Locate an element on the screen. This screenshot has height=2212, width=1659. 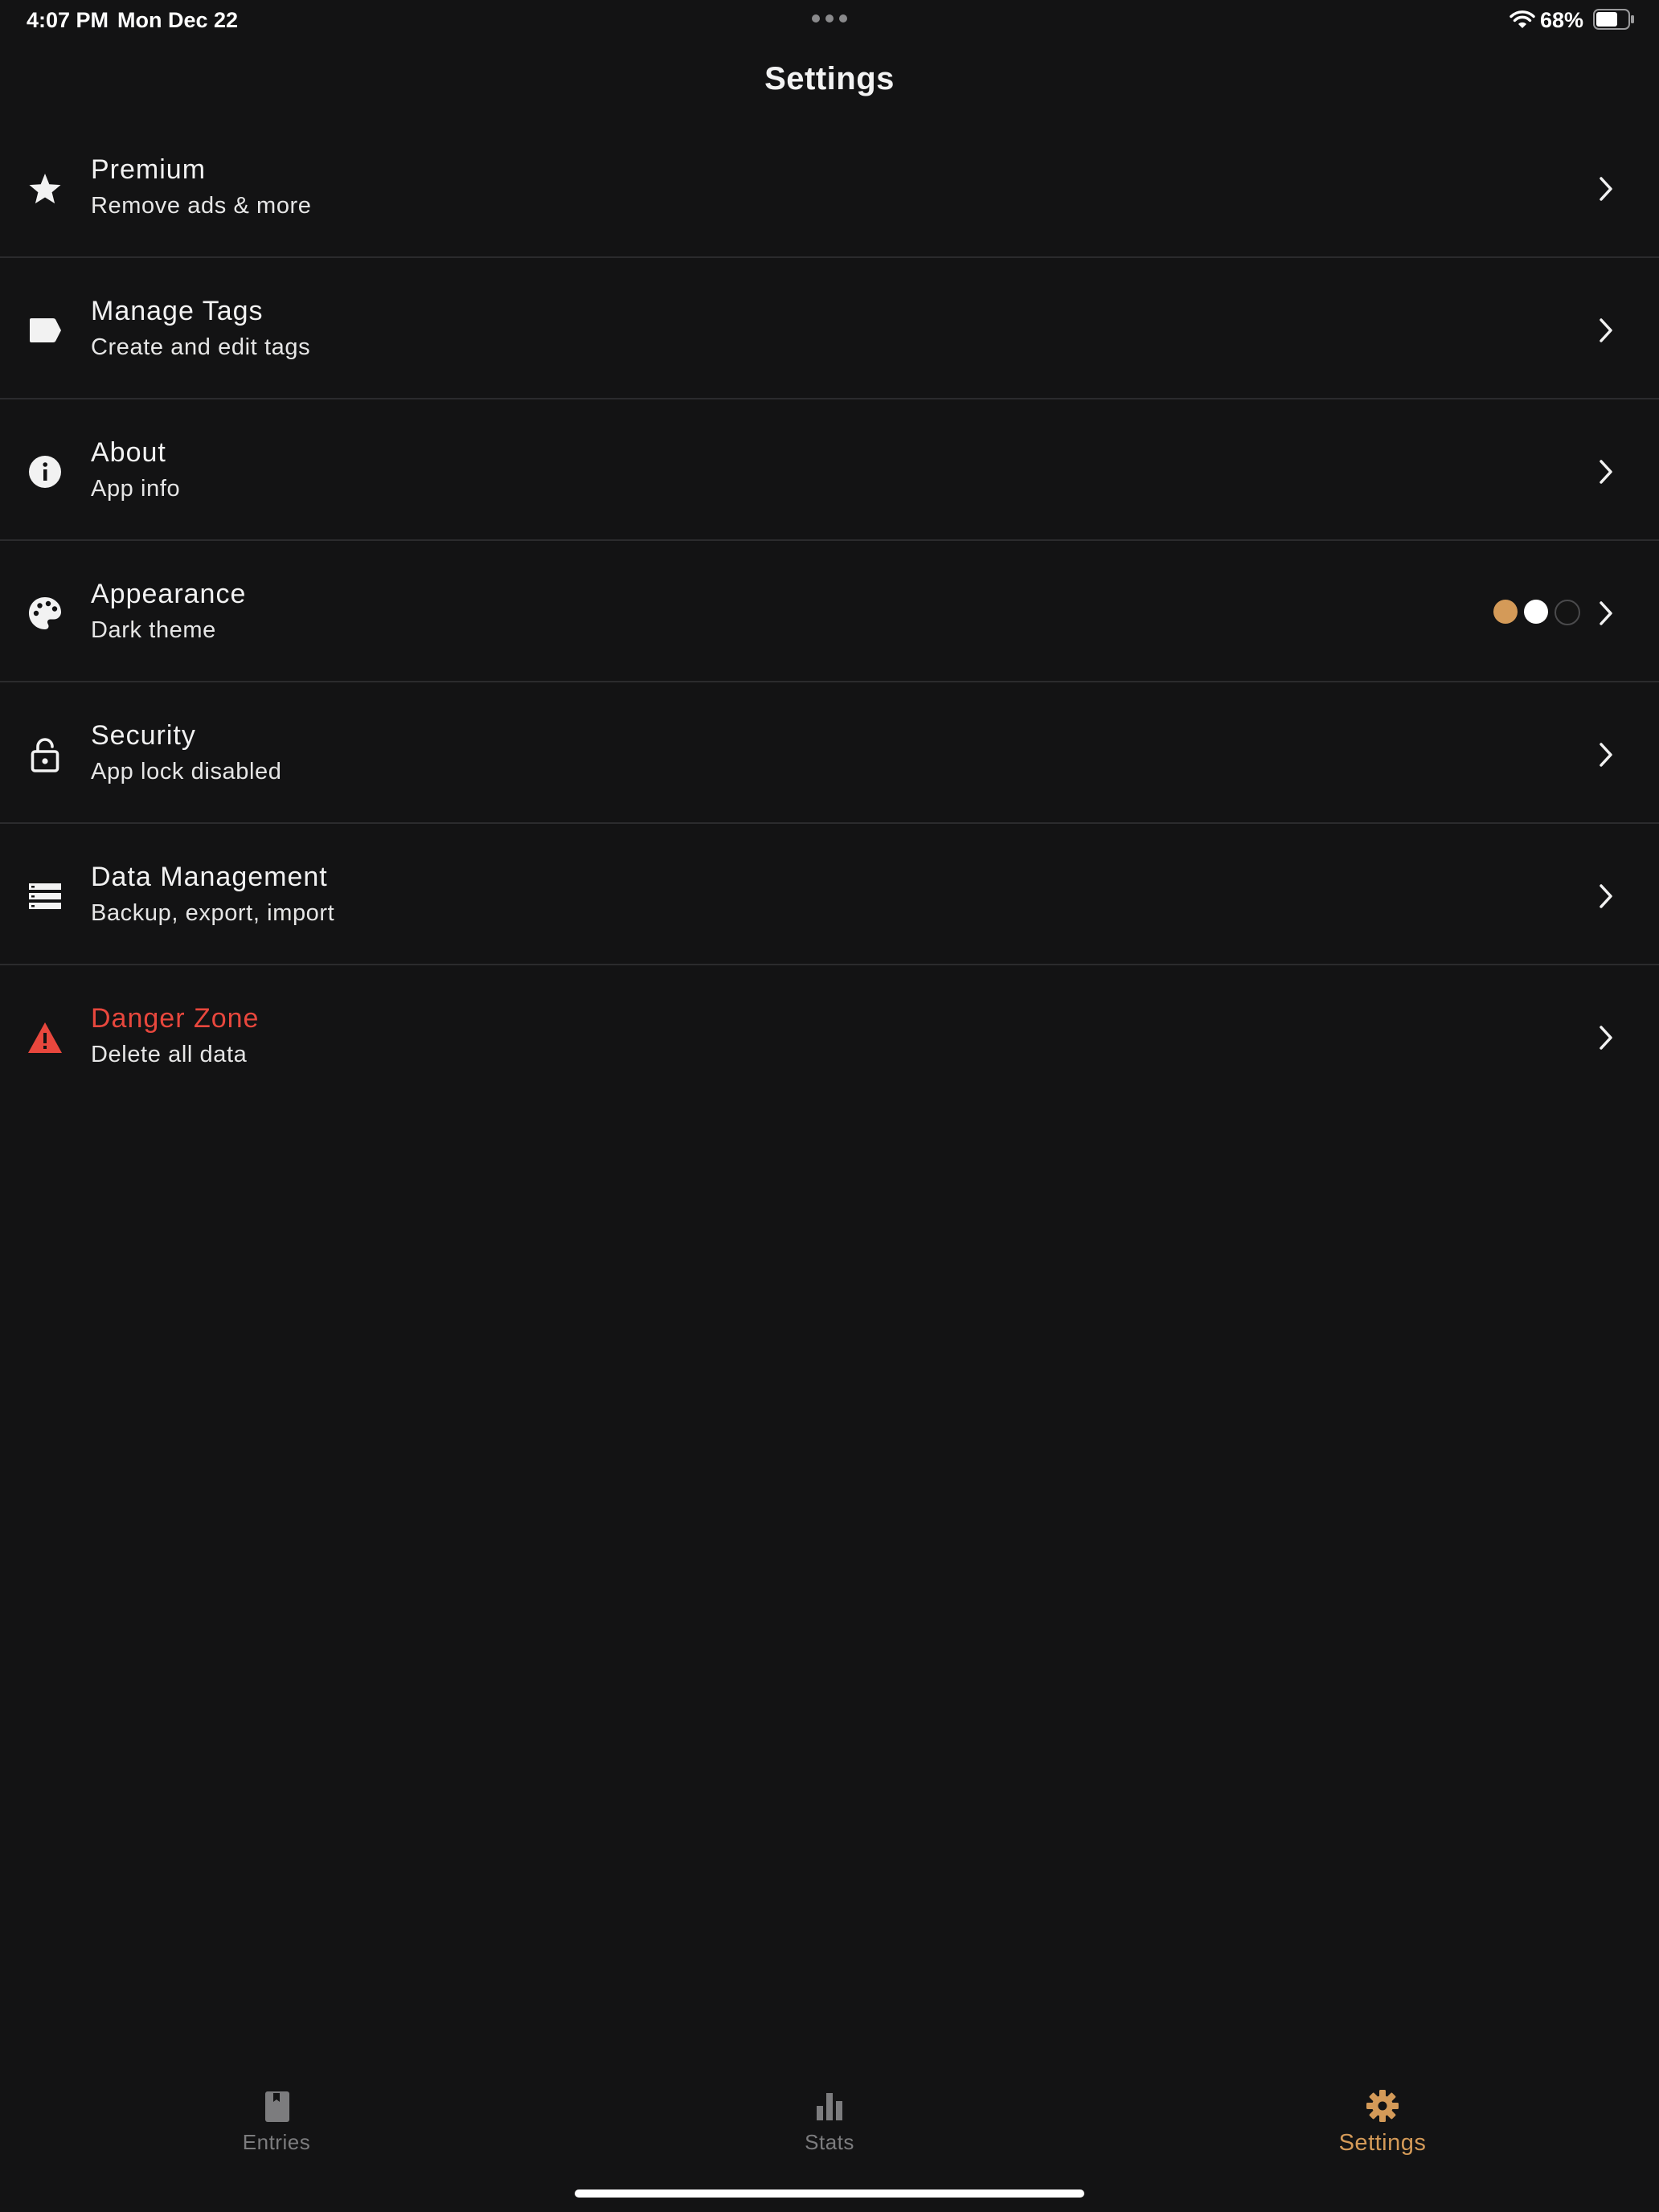
settings-row-title: Premium is located at coordinates (149, 169).